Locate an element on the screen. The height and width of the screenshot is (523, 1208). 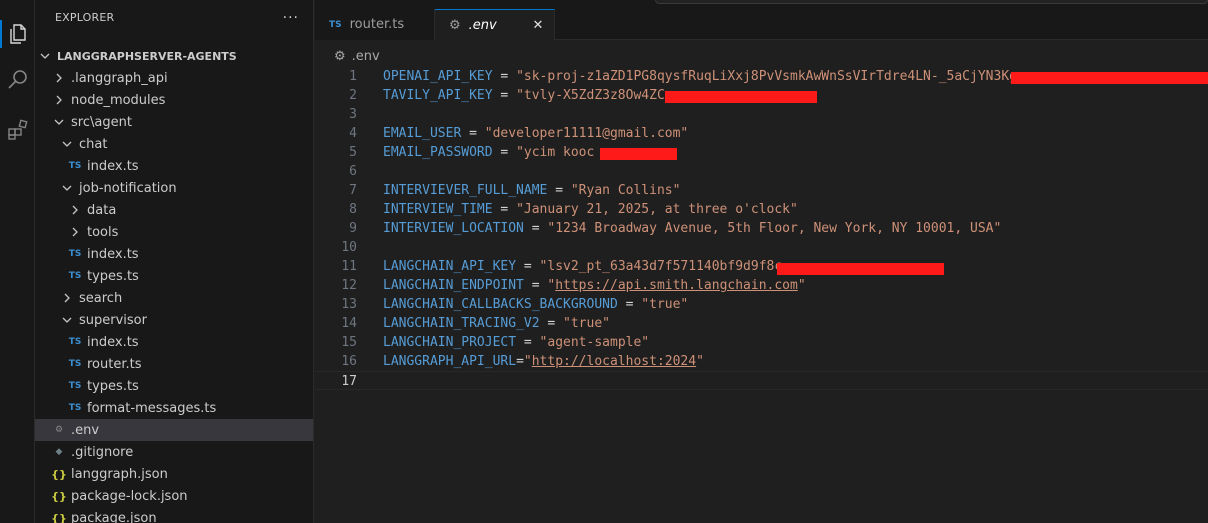
line-number: 3 is located at coordinates (353, 114).